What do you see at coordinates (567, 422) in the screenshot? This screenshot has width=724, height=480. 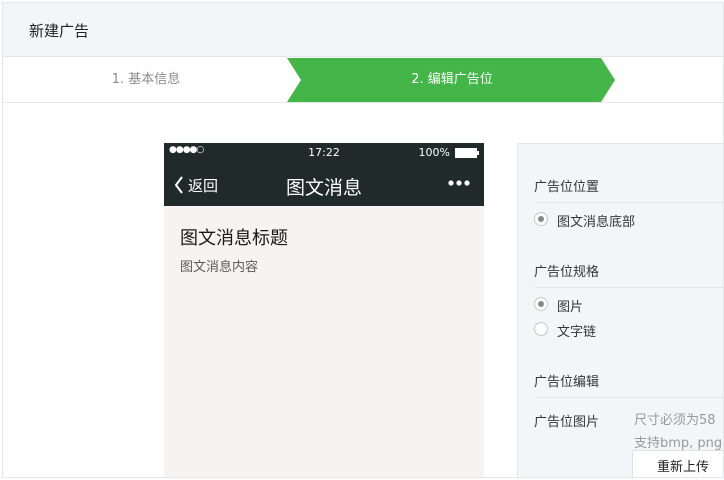 I see `ad-image-label: 广告位图片` at bounding box center [567, 422].